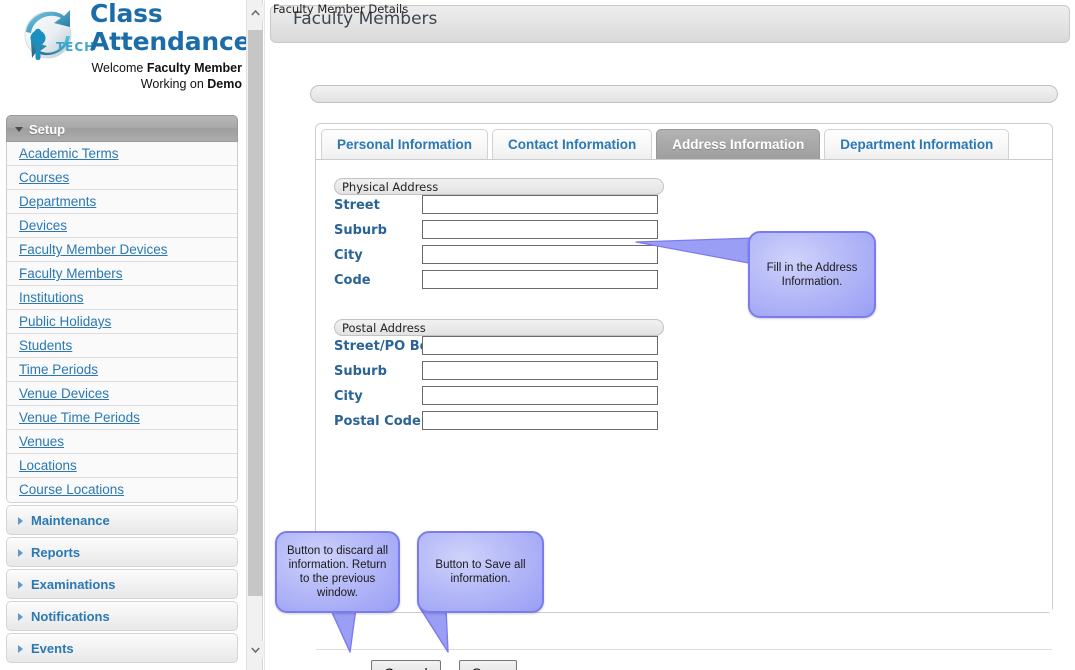  What do you see at coordinates (69, 153) in the screenshot?
I see `sidebar-item-label: Academic Terms` at bounding box center [69, 153].